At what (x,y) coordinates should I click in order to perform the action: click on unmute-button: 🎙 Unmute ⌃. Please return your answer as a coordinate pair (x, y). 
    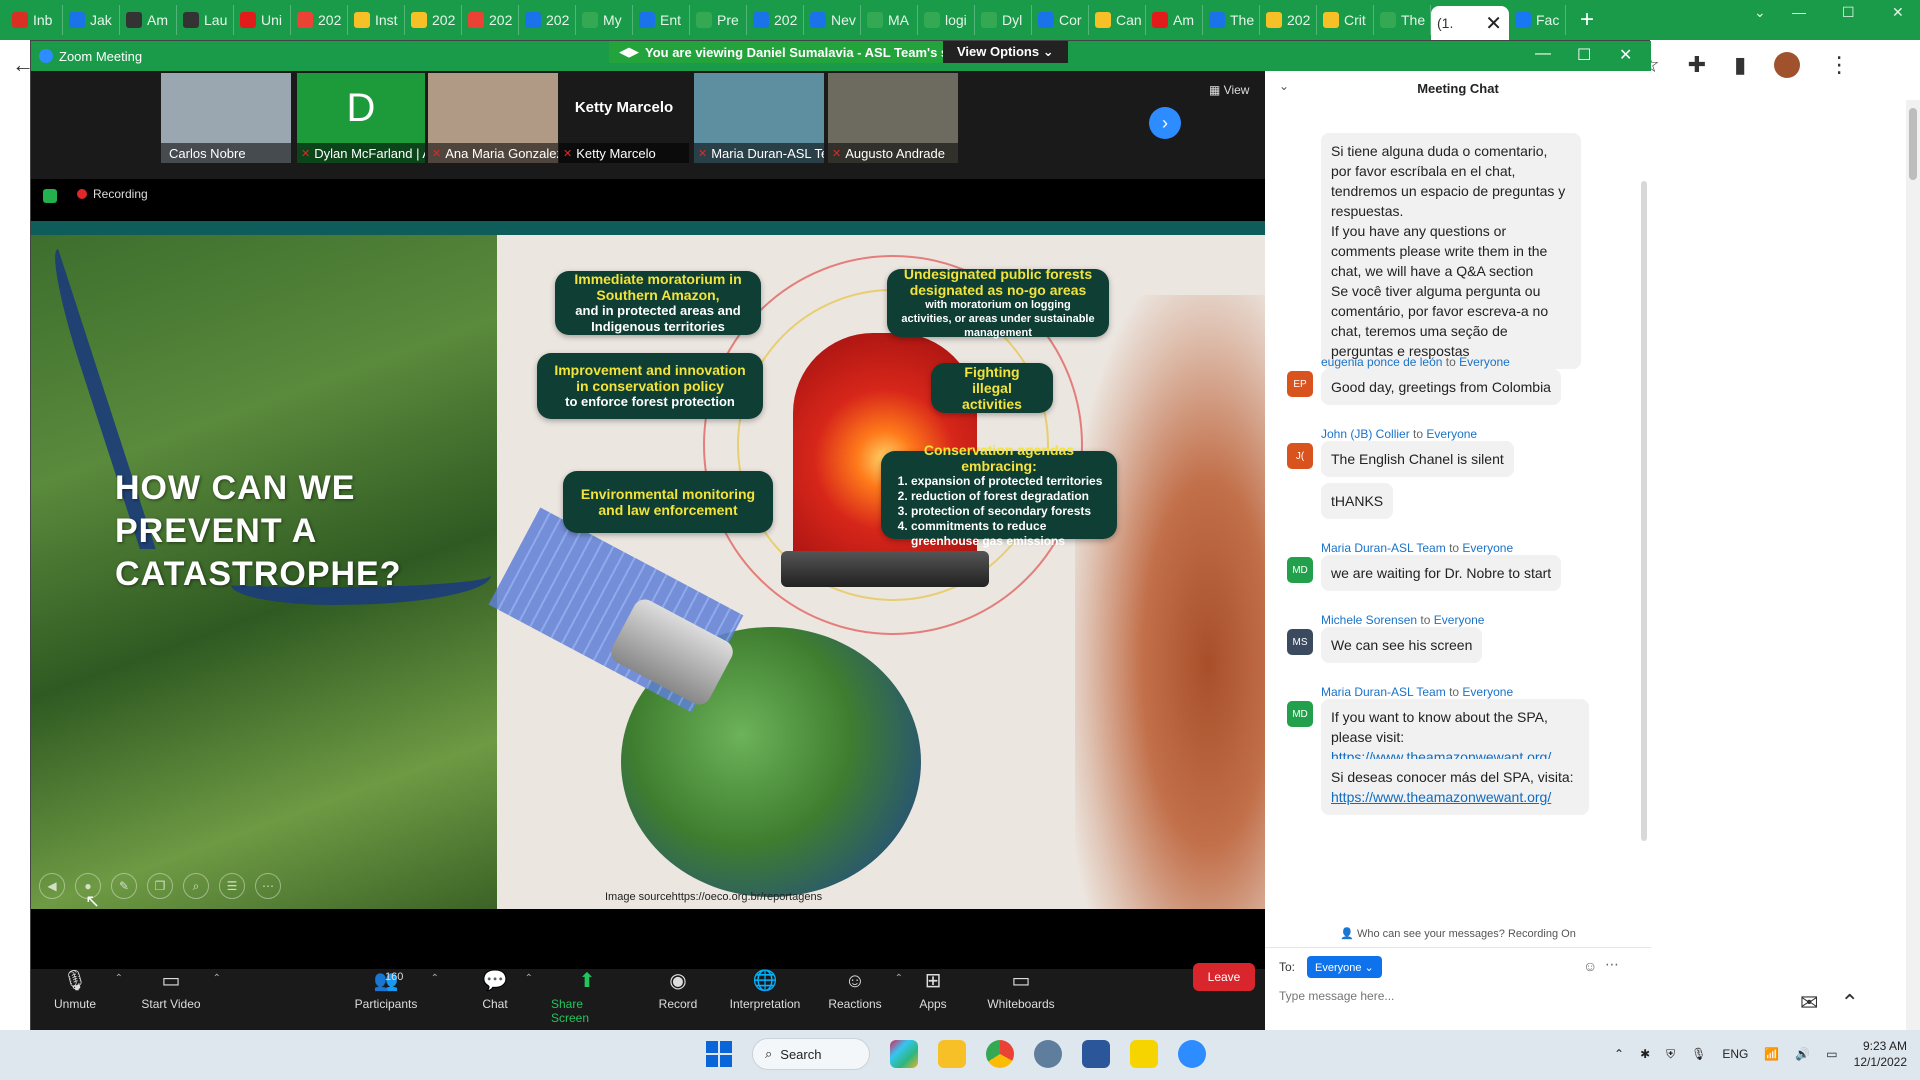
    Looking at the image, I should click on (84, 990).